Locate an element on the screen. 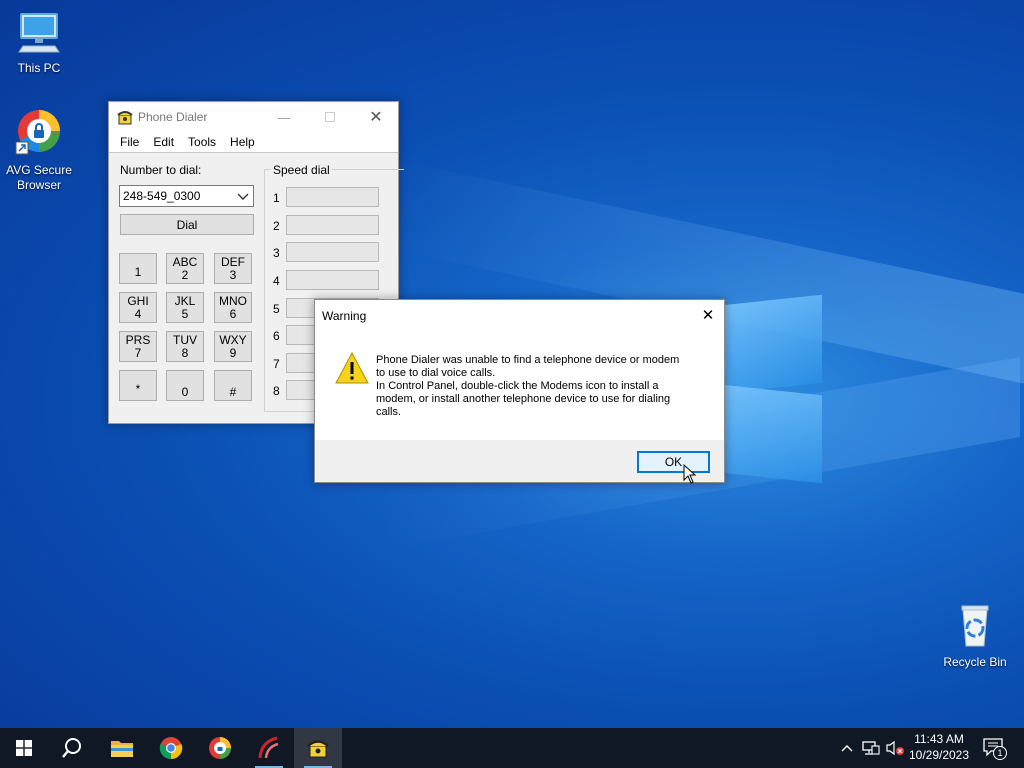 The height and width of the screenshot is (768, 1024). speed-dial-number: 4 is located at coordinates (276, 281).